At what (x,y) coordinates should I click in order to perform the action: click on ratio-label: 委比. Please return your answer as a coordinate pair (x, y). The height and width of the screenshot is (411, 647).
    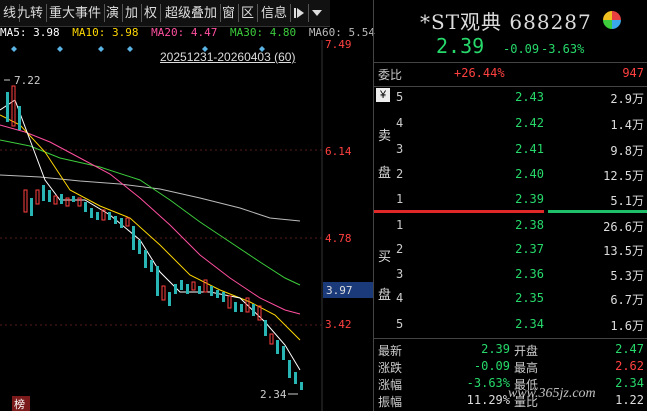
    Looking at the image, I should click on (390, 75).